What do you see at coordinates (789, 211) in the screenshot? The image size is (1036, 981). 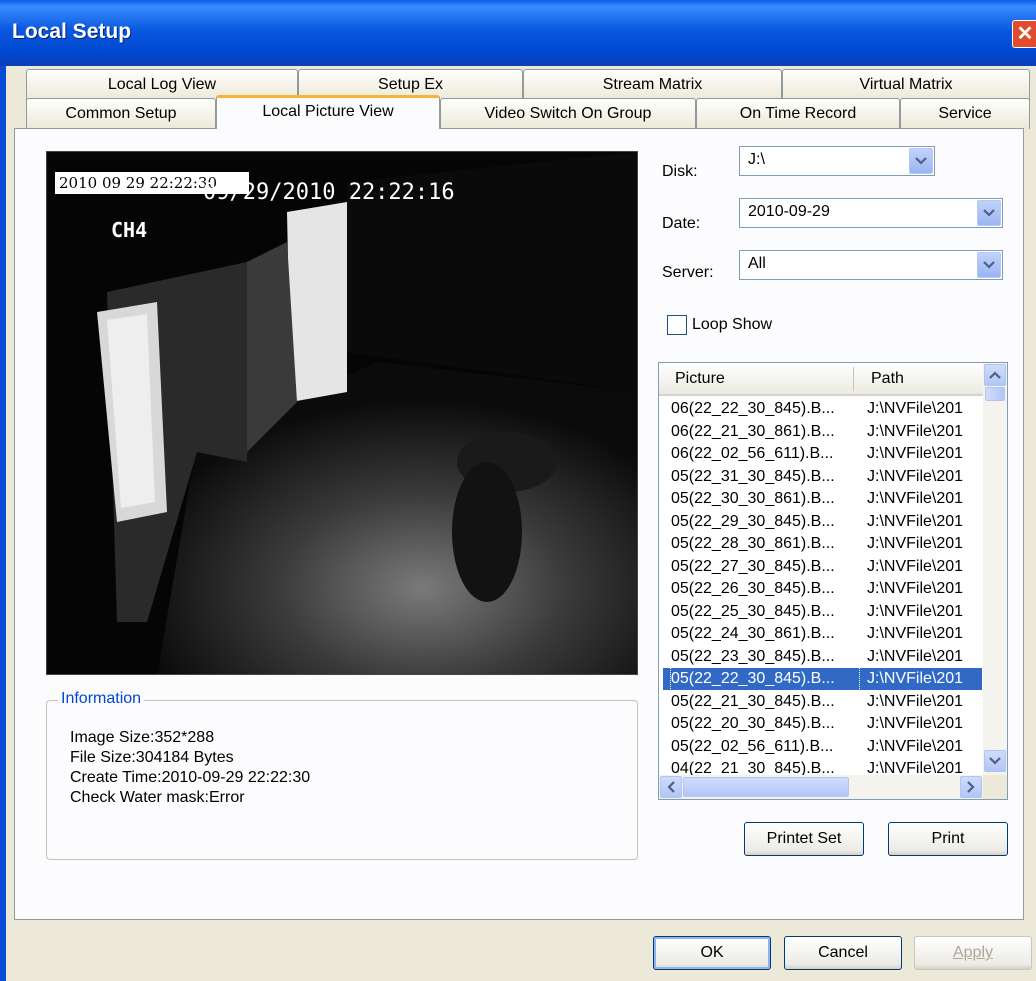 I see `date-value: 2010-09-29` at bounding box center [789, 211].